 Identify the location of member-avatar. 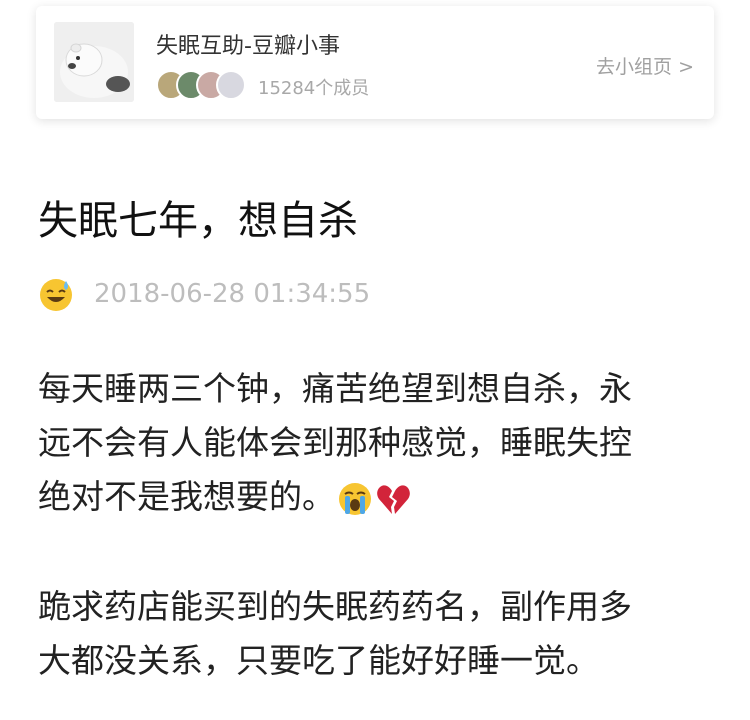
(231, 85).